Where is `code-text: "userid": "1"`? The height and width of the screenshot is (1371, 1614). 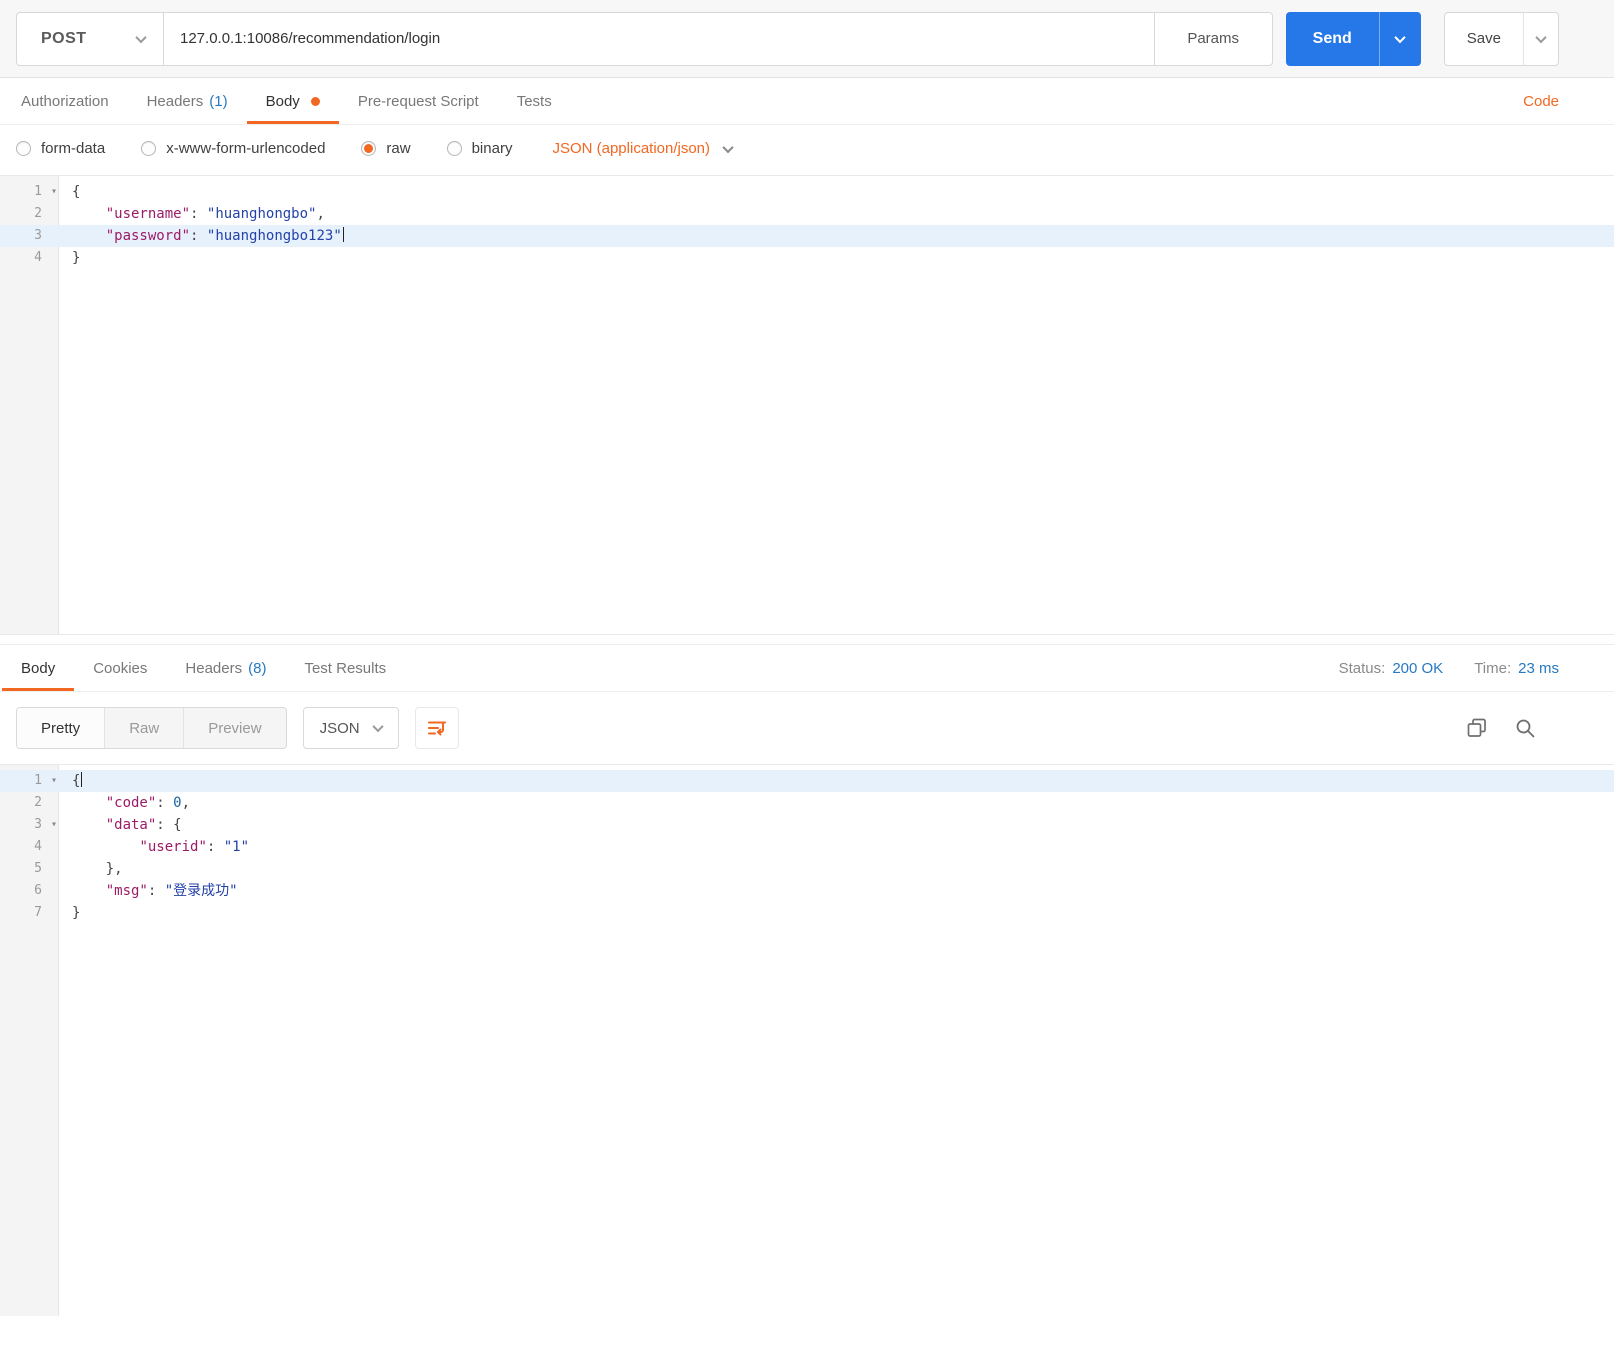
code-text: "userid": "1" is located at coordinates (194, 847).